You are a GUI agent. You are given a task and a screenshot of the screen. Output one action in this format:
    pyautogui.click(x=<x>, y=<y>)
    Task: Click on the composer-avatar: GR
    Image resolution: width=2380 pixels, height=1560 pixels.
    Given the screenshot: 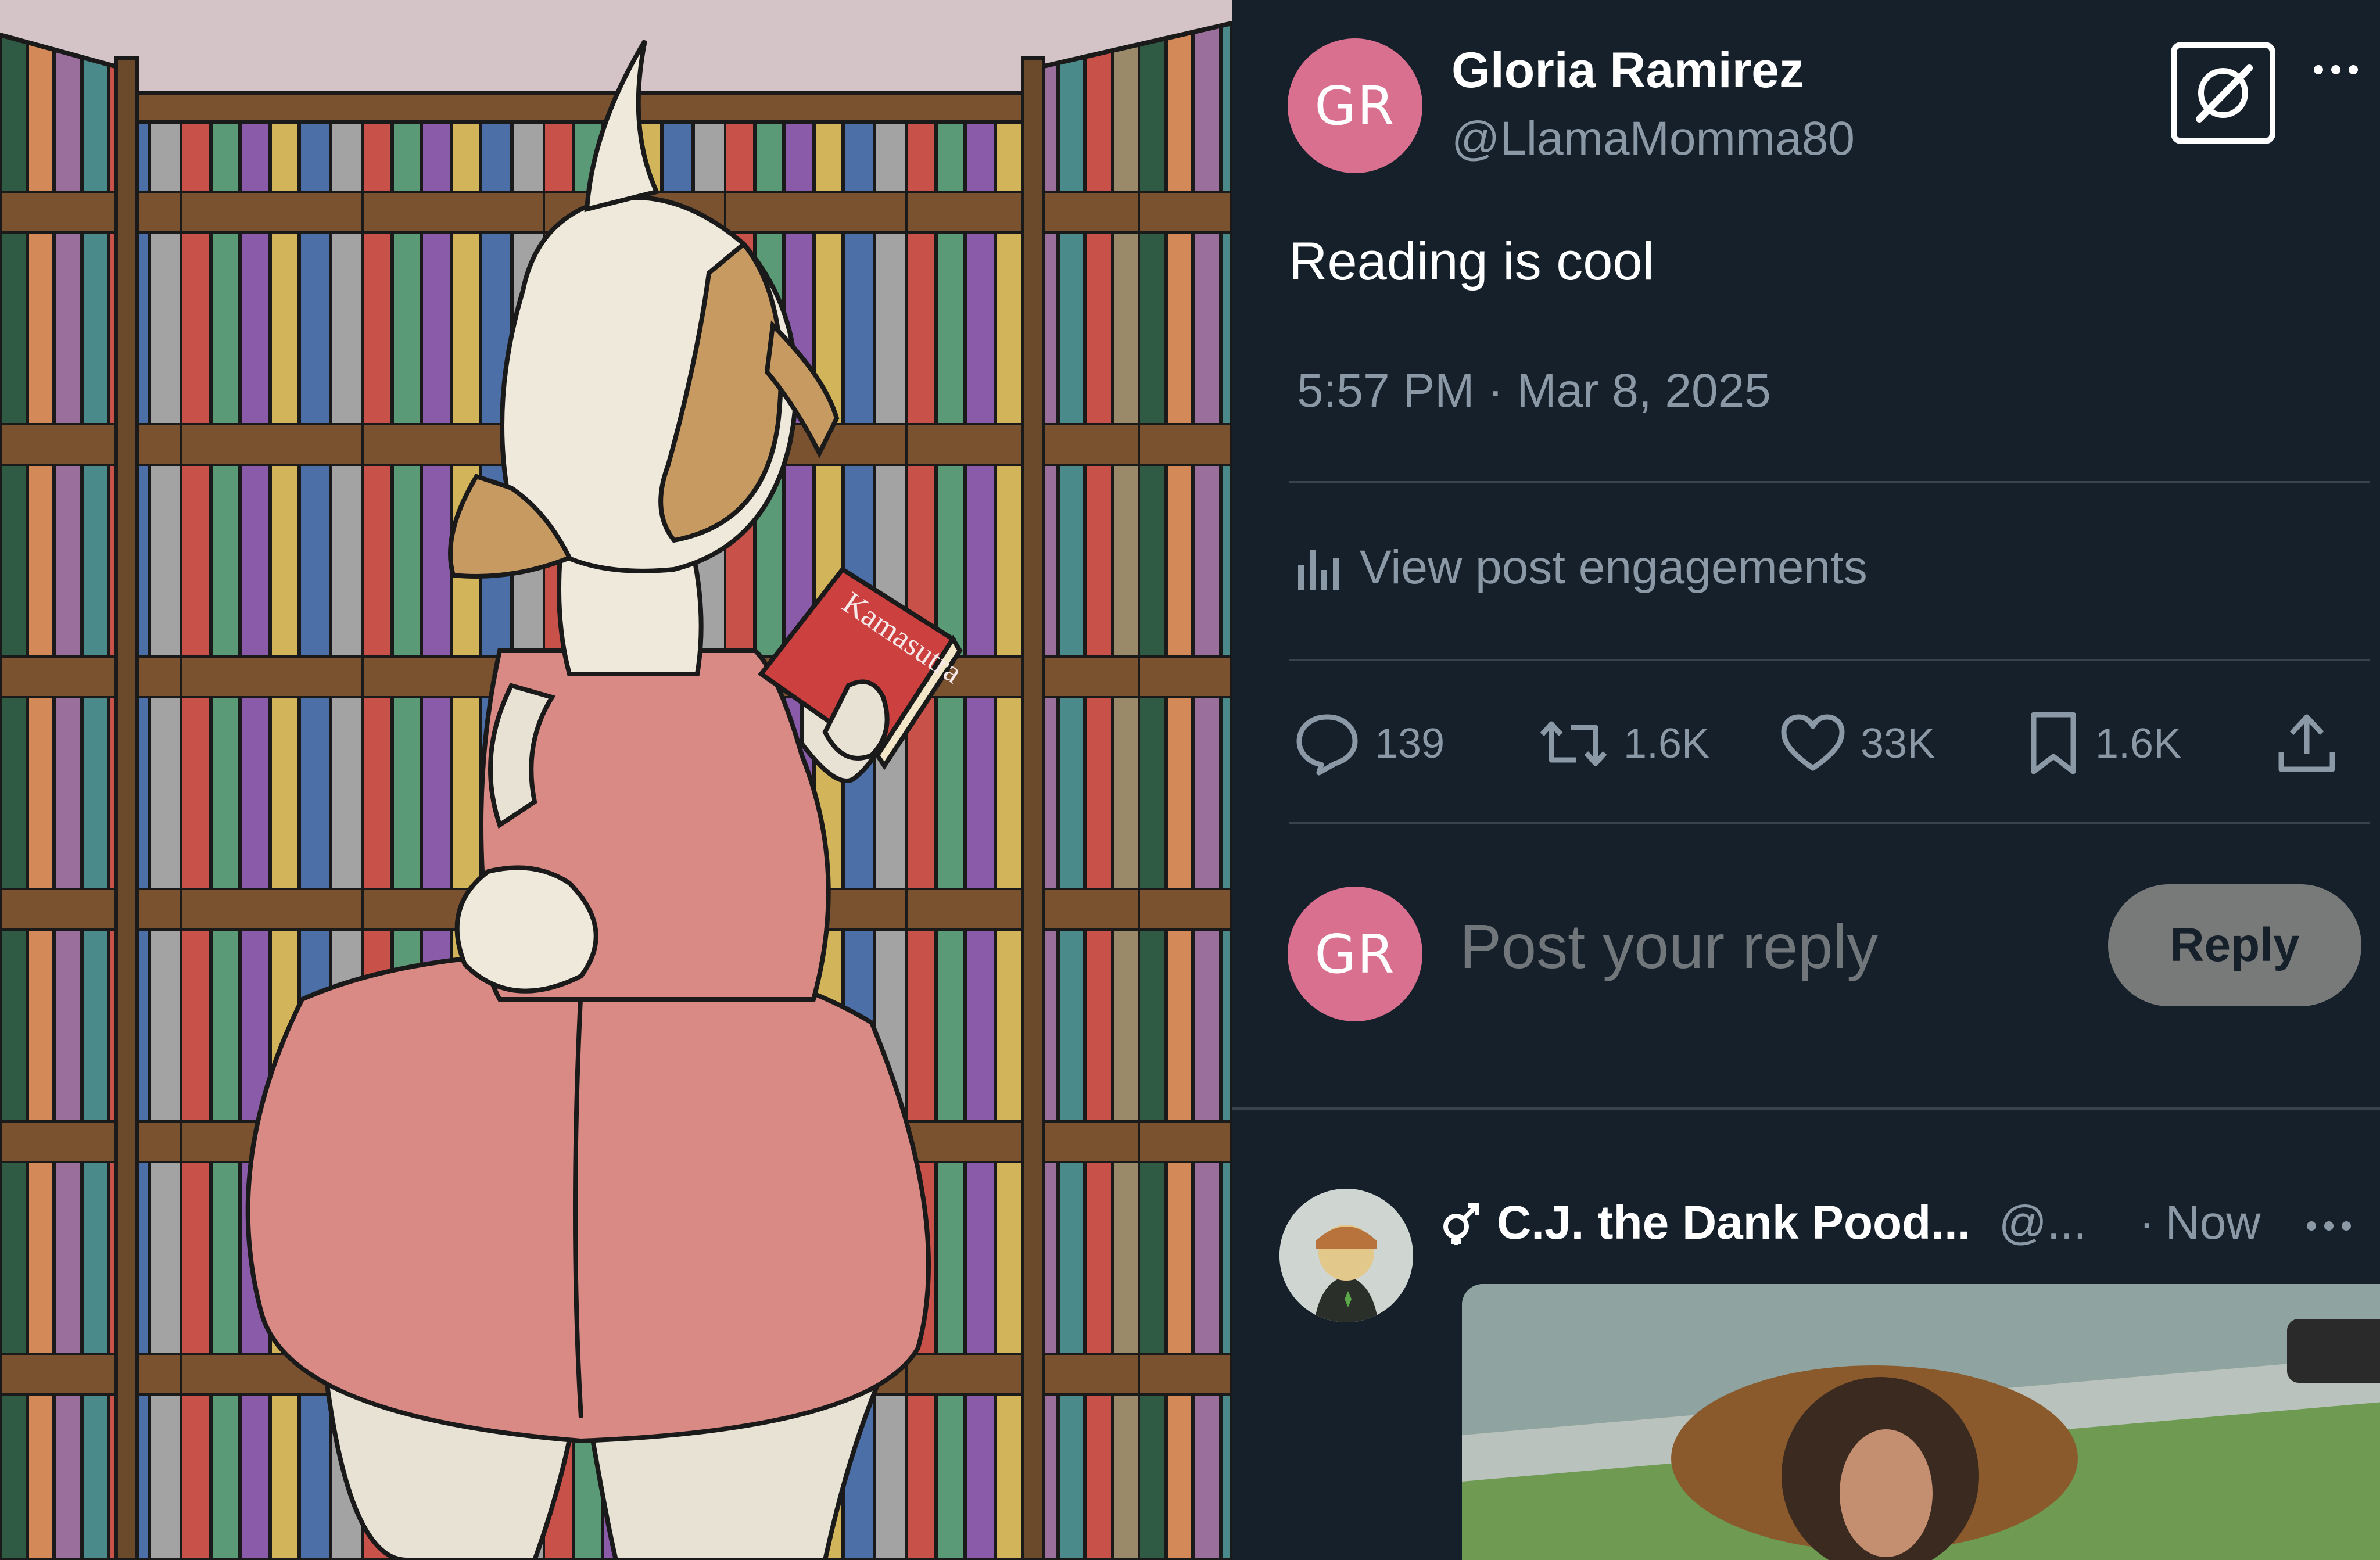 What is the action you would take?
    pyautogui.click(x=1355, y=954)
    